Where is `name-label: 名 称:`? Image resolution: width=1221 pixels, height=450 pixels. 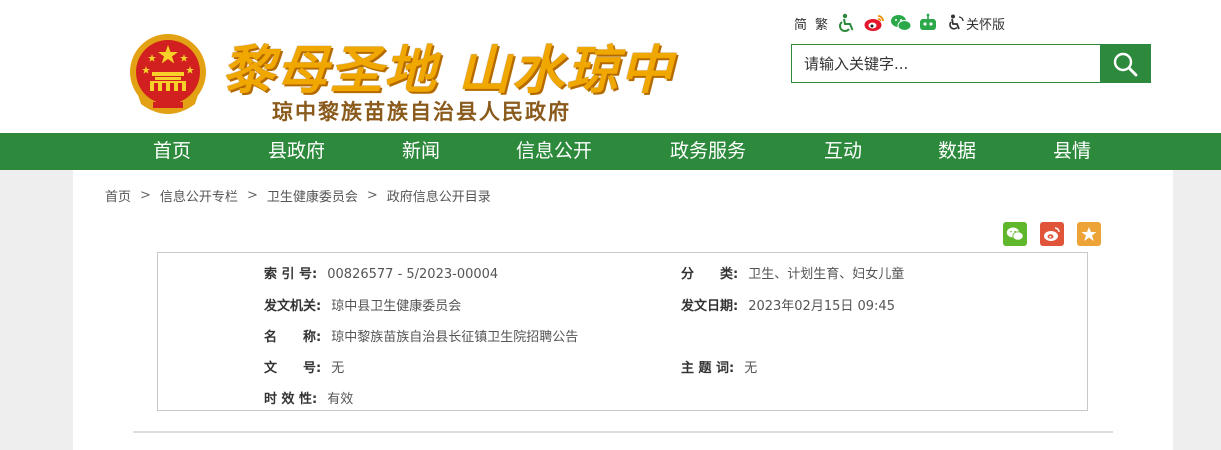 name-label: 名 称: is located at coordinates (293, 337).